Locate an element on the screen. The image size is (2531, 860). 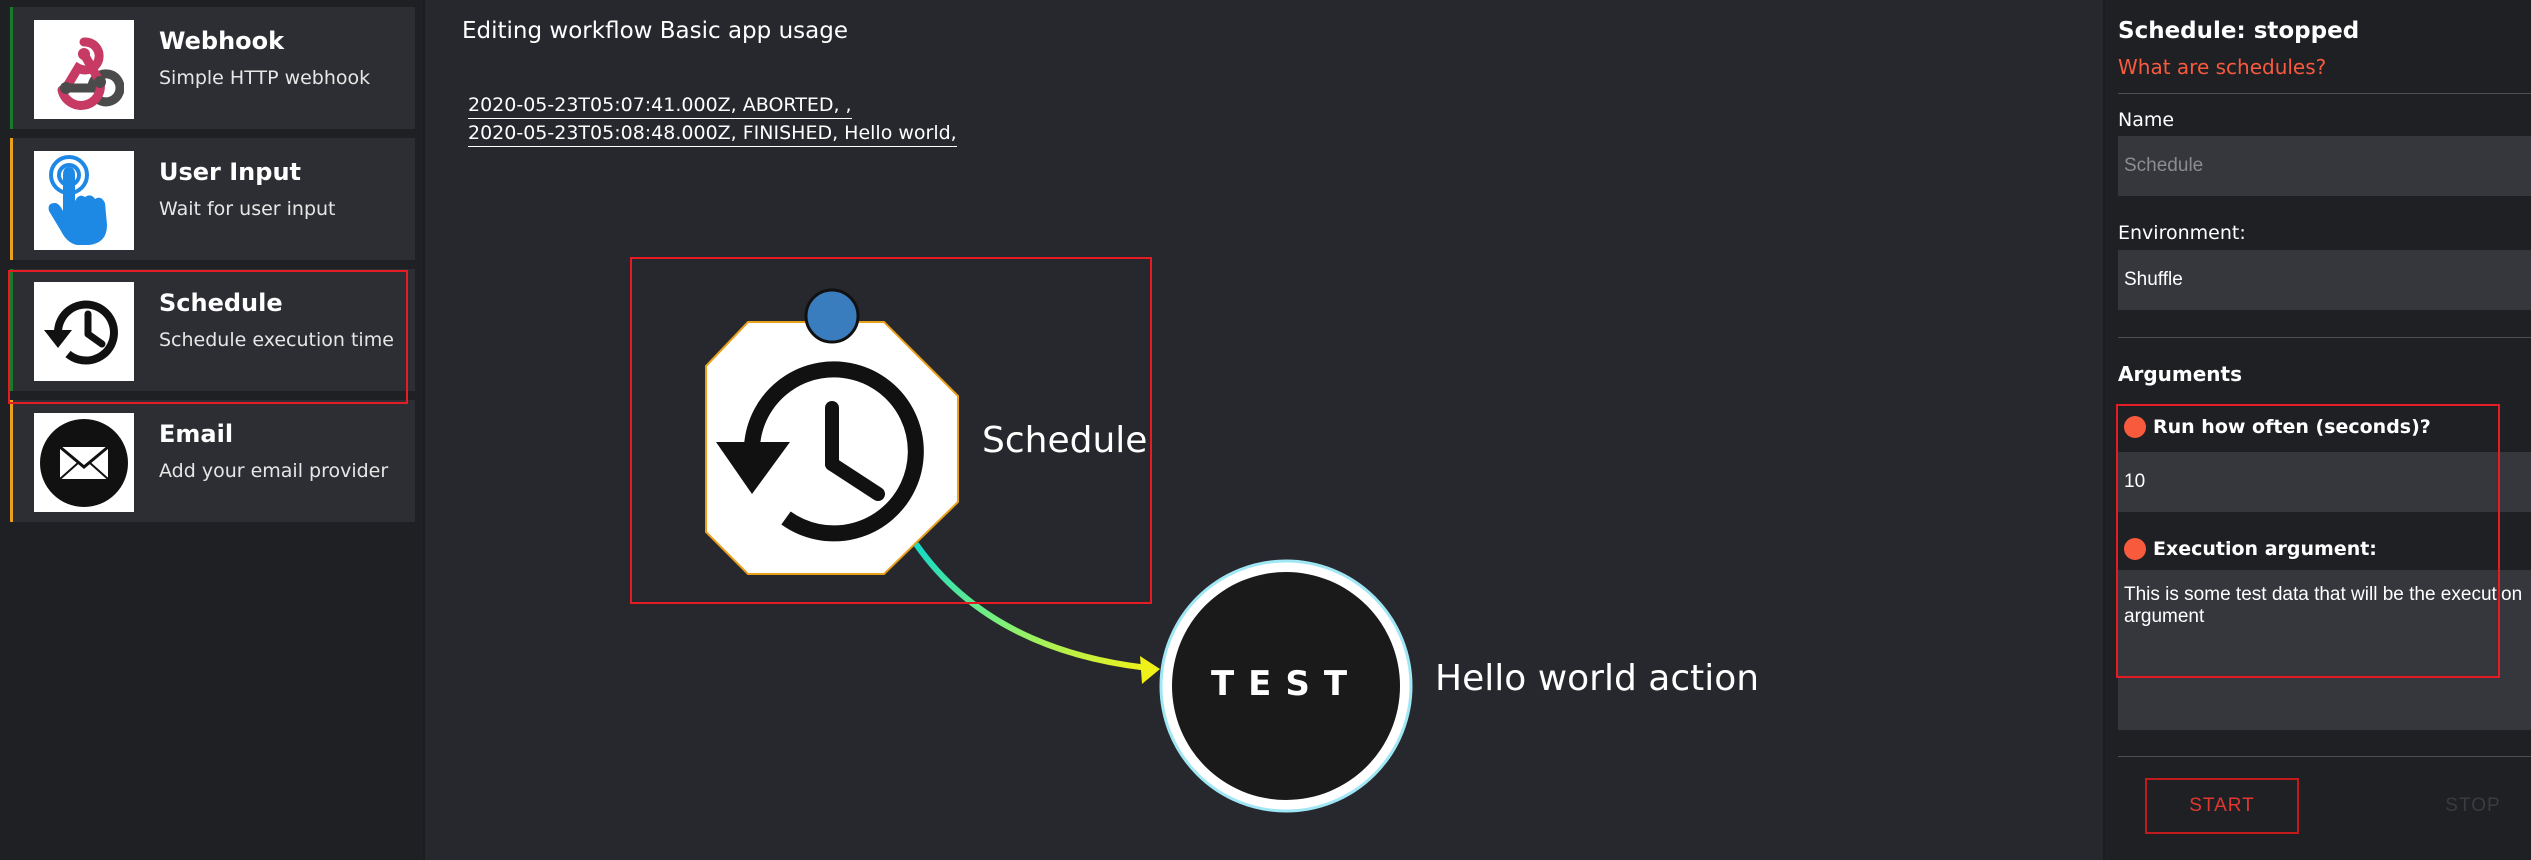
name-input is located at coordinates (2324, 166).